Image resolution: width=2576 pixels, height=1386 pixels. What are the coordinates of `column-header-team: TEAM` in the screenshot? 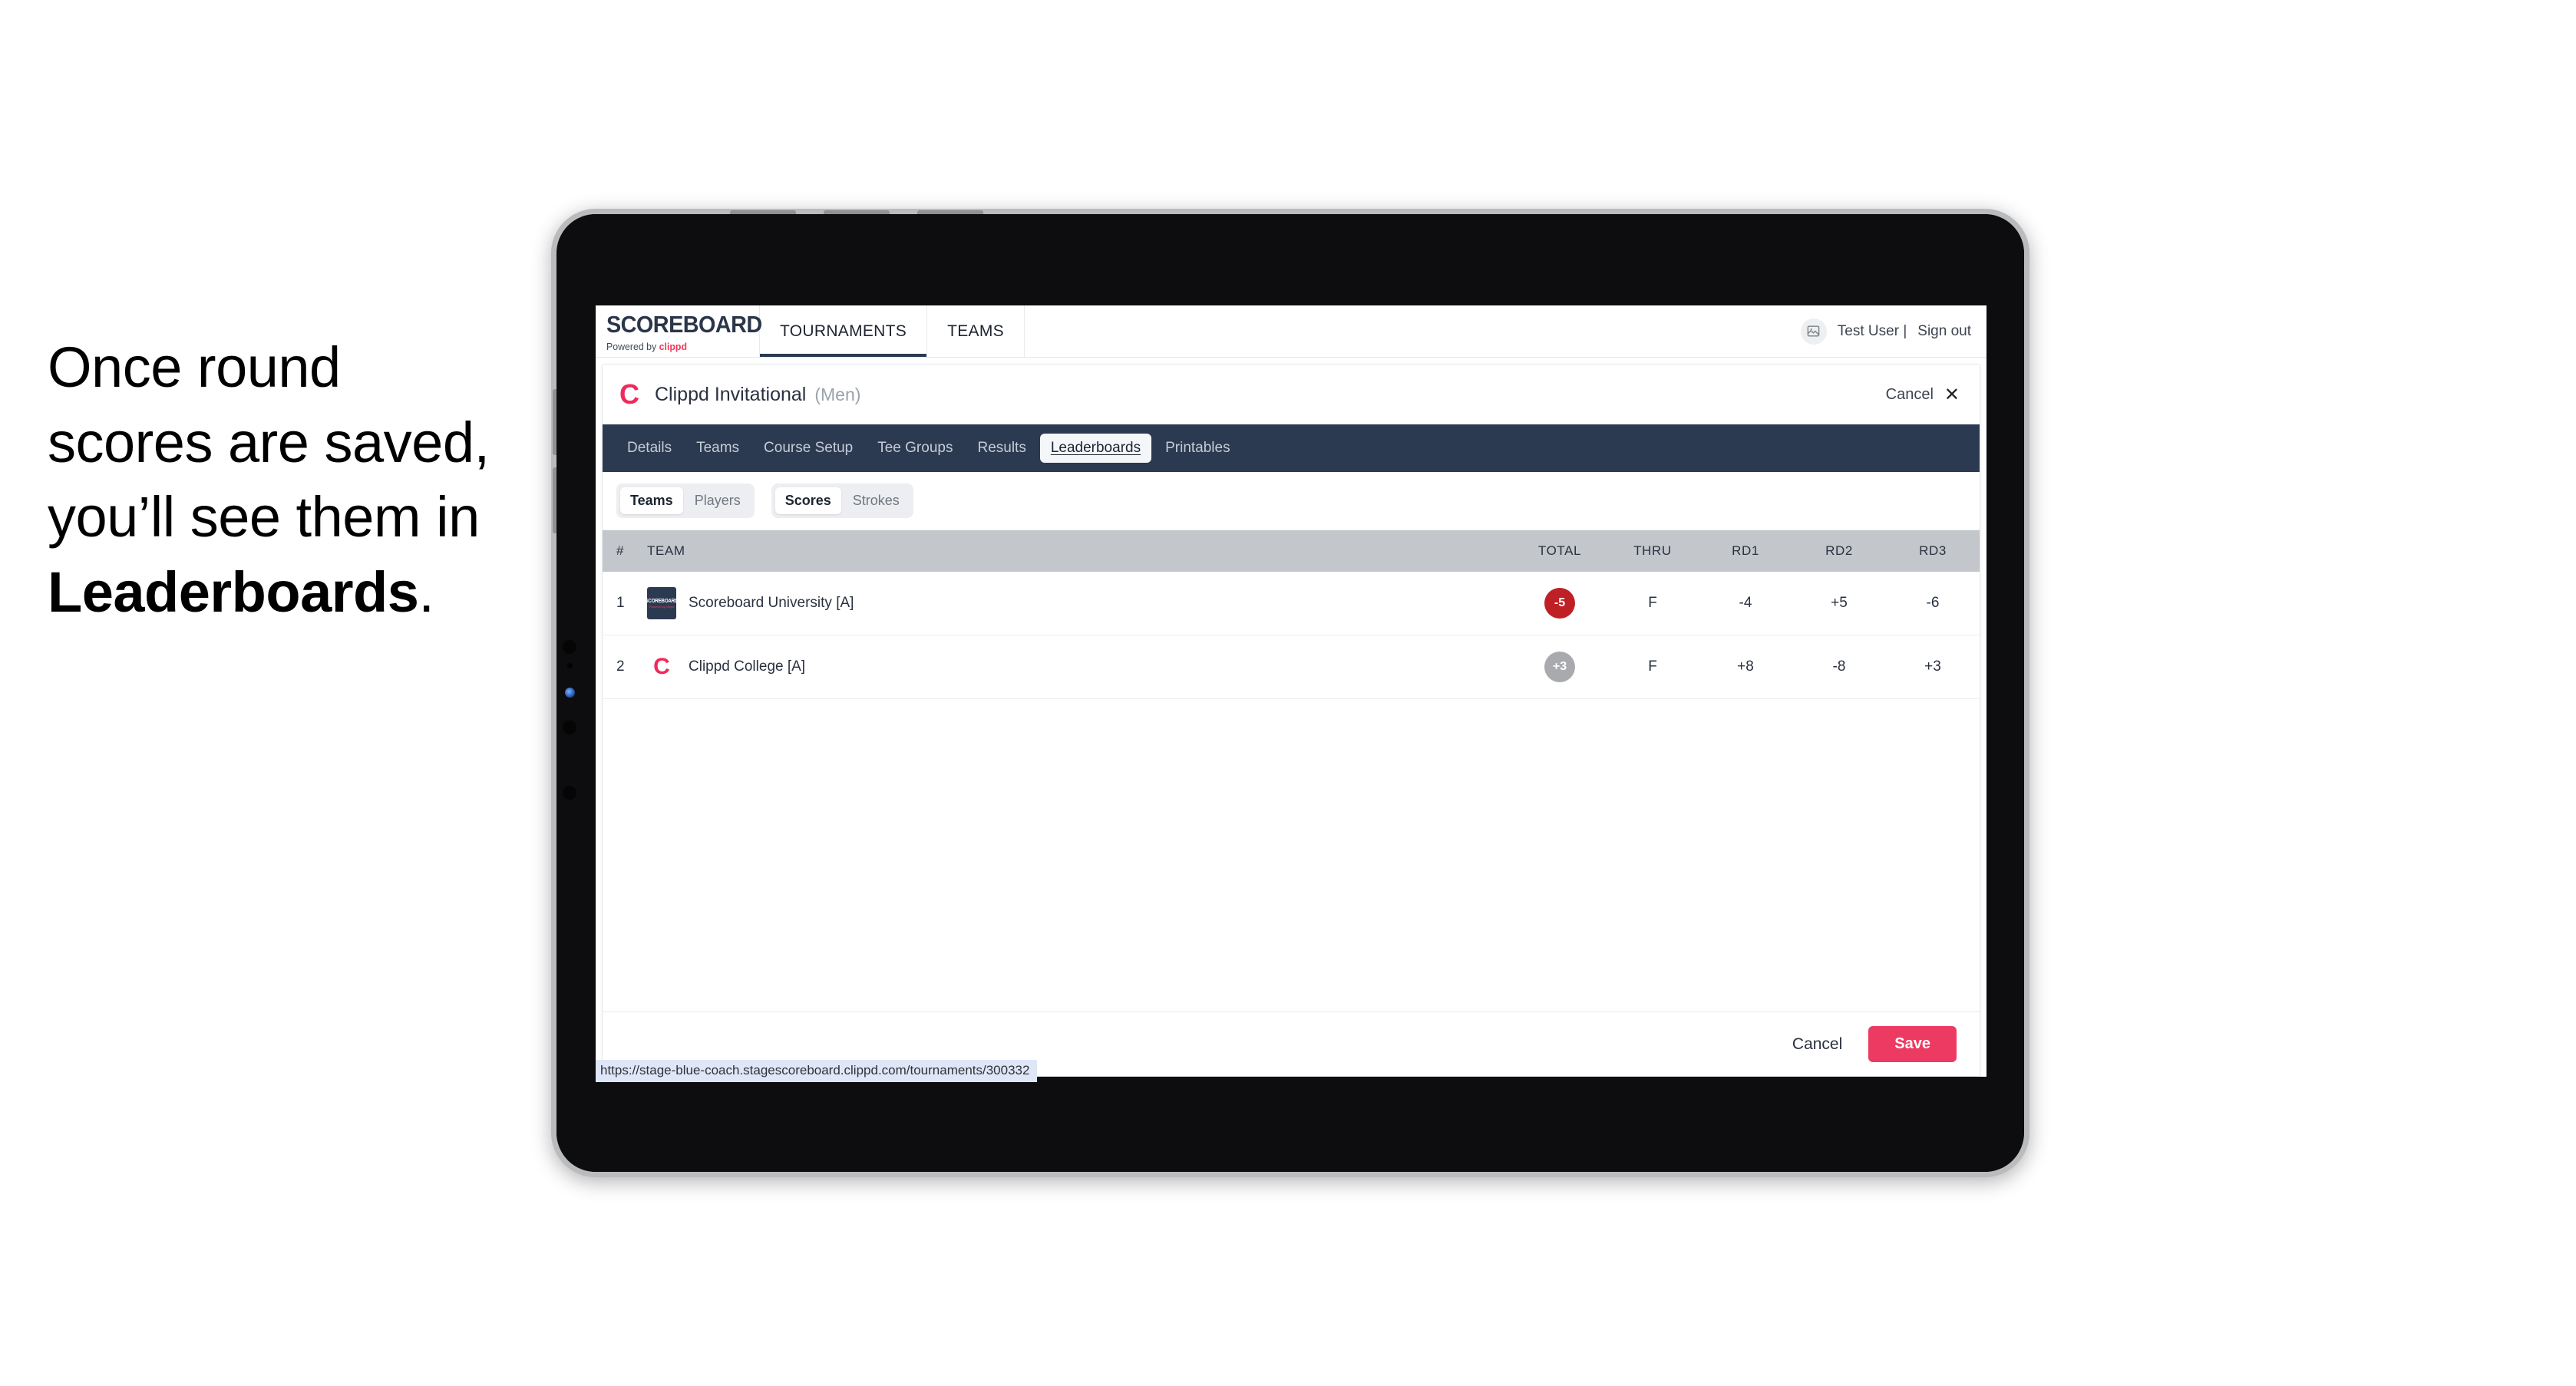 It's located at (666, 550).